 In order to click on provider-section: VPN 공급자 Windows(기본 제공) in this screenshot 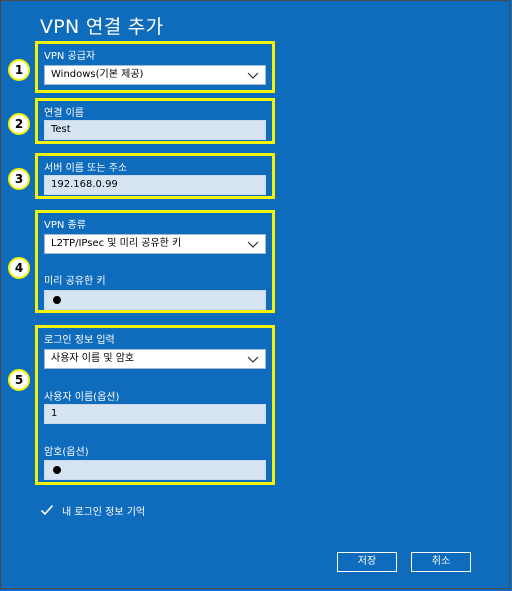, I will do `click(155, 67)`.